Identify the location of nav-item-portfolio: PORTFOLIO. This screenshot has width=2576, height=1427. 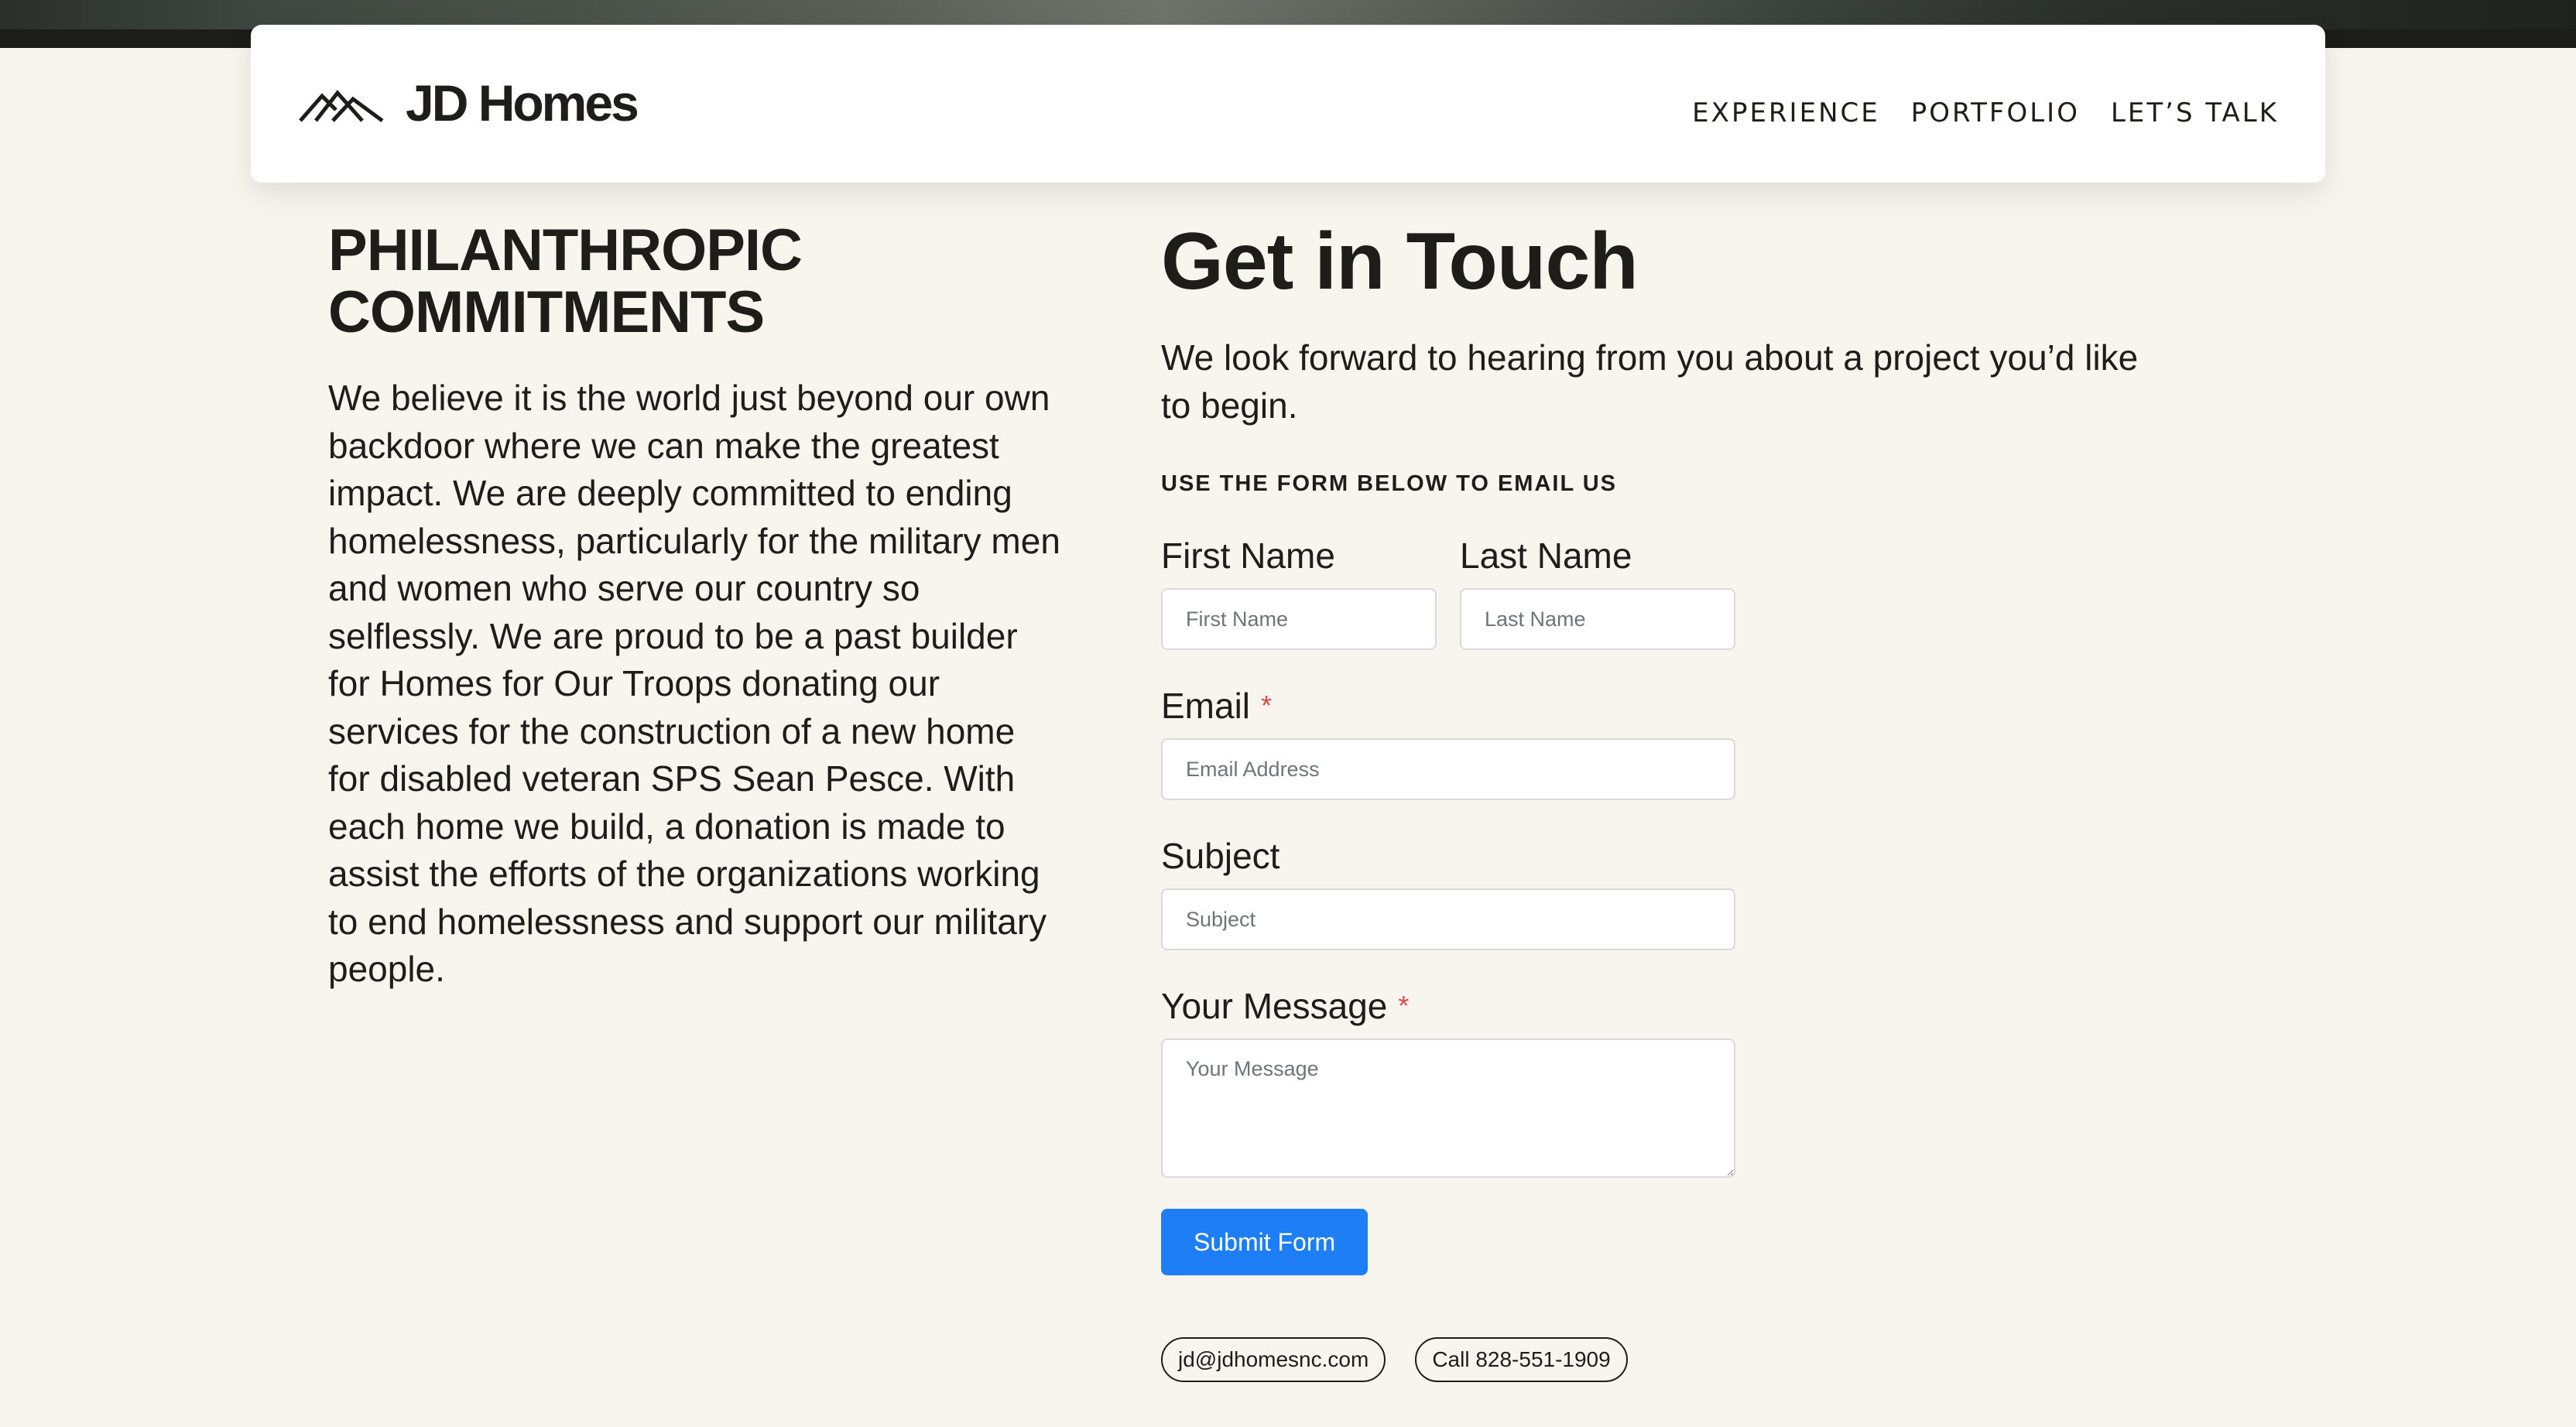
(1996, 113).